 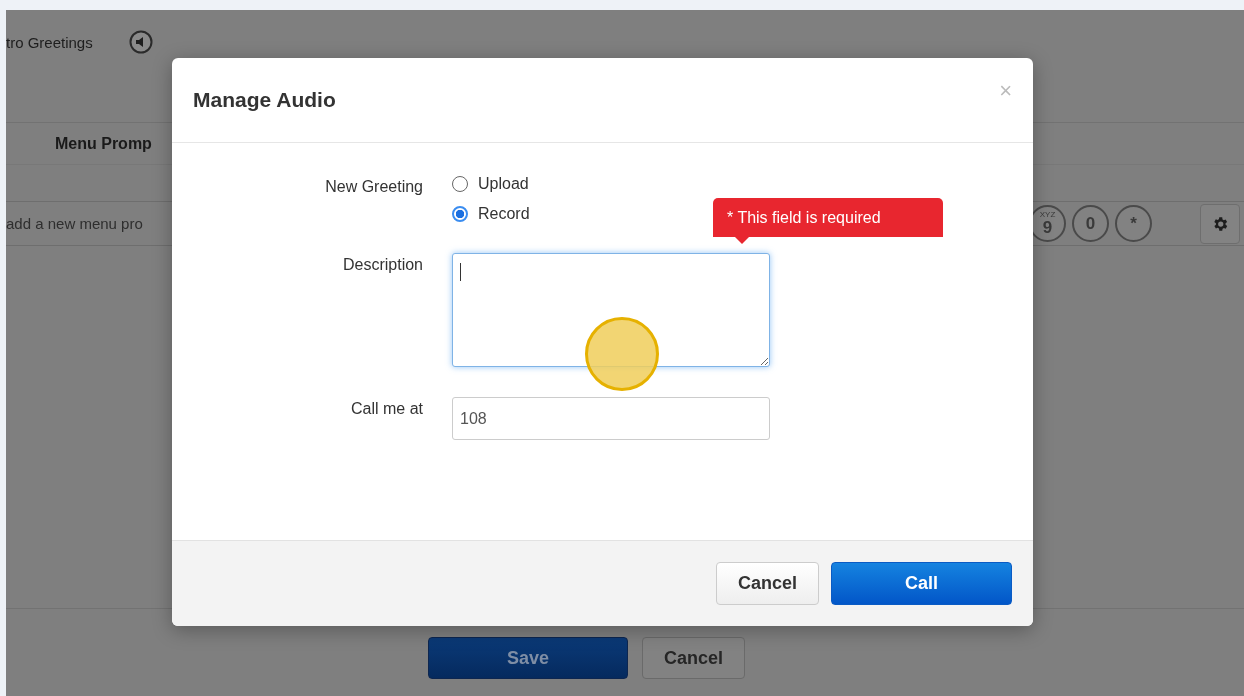 What do you see at coordinates (611, 184) in the screenshot?
I see `radio-option: Upload` at bounding box center [611, 184].